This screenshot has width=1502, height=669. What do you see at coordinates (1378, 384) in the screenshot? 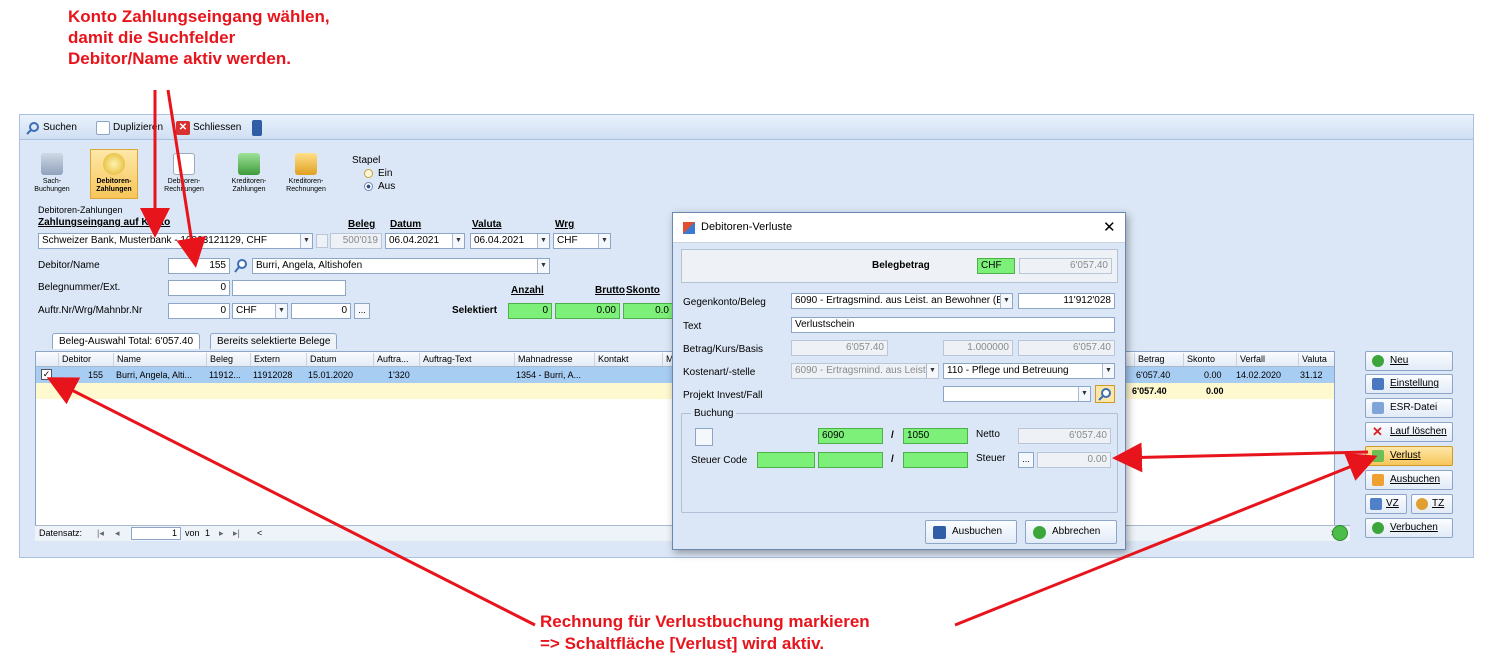
I see `settings-icon` at bounding box center [1378, 384].